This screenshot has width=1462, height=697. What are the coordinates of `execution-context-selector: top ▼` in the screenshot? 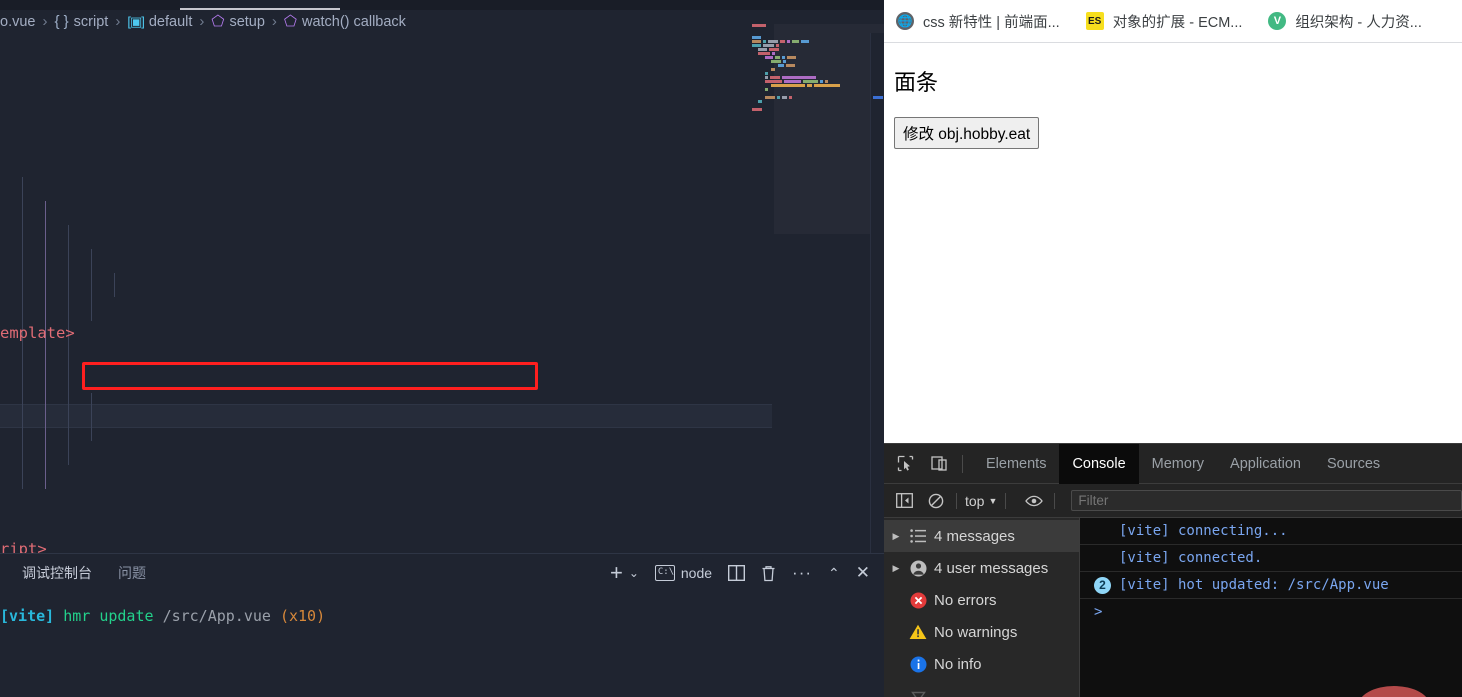 It's located at (981, 501).